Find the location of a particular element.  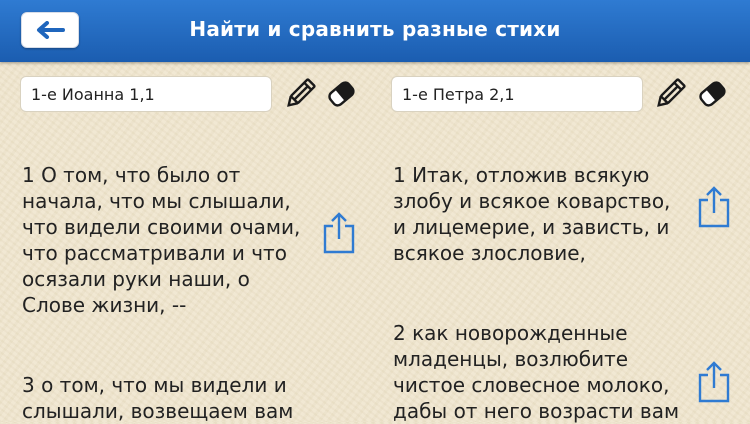

top-navigation-bar: Найти и сравнить разные стихи is located at coordinates (375, 31).